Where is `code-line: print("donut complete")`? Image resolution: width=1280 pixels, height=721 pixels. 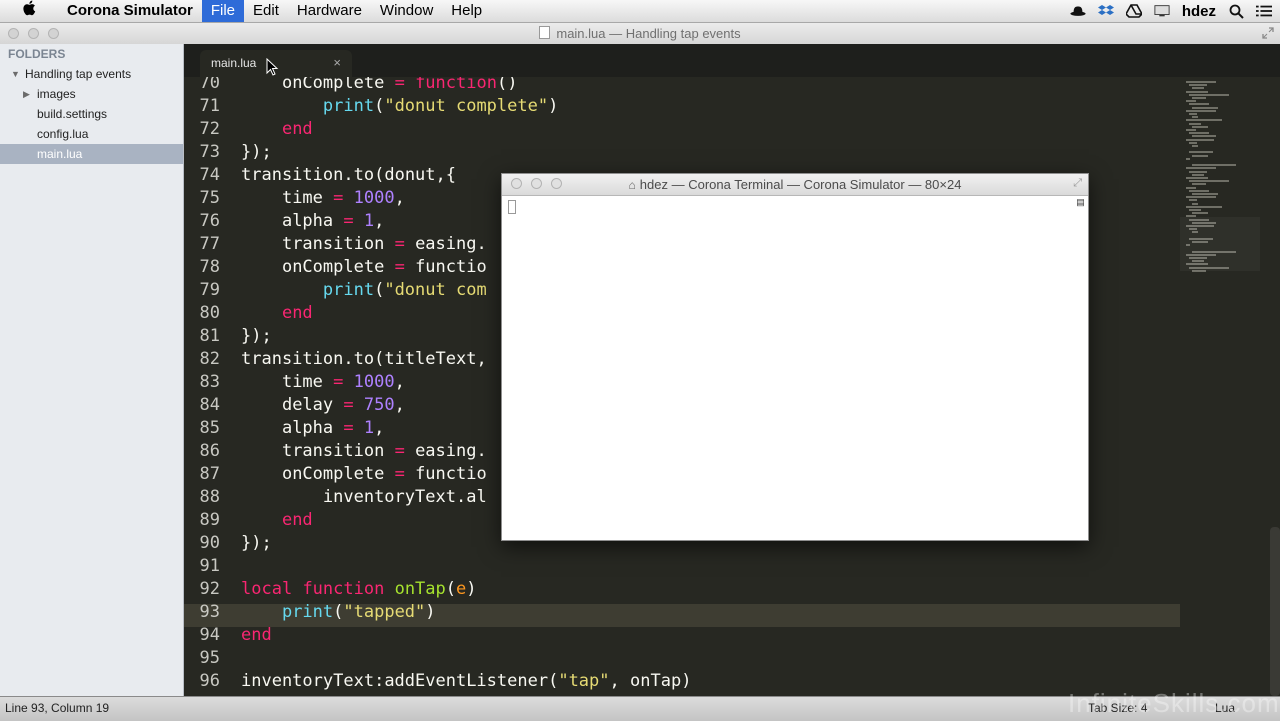 code-line: print("donut complete") is located at coordinates (440, 106).